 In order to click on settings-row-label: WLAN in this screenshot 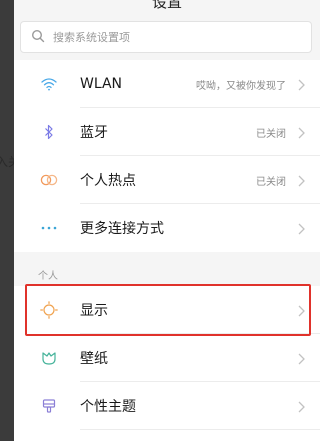, I will do `click(101, 84)`.